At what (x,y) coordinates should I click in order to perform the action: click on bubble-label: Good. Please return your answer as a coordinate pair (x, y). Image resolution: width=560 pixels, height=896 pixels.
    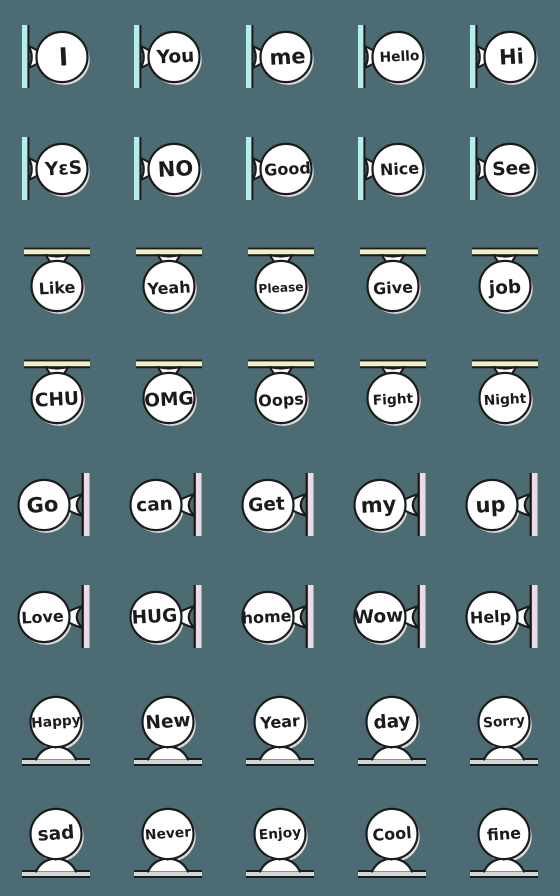
    Looking at the image, I should click on (288, 168).